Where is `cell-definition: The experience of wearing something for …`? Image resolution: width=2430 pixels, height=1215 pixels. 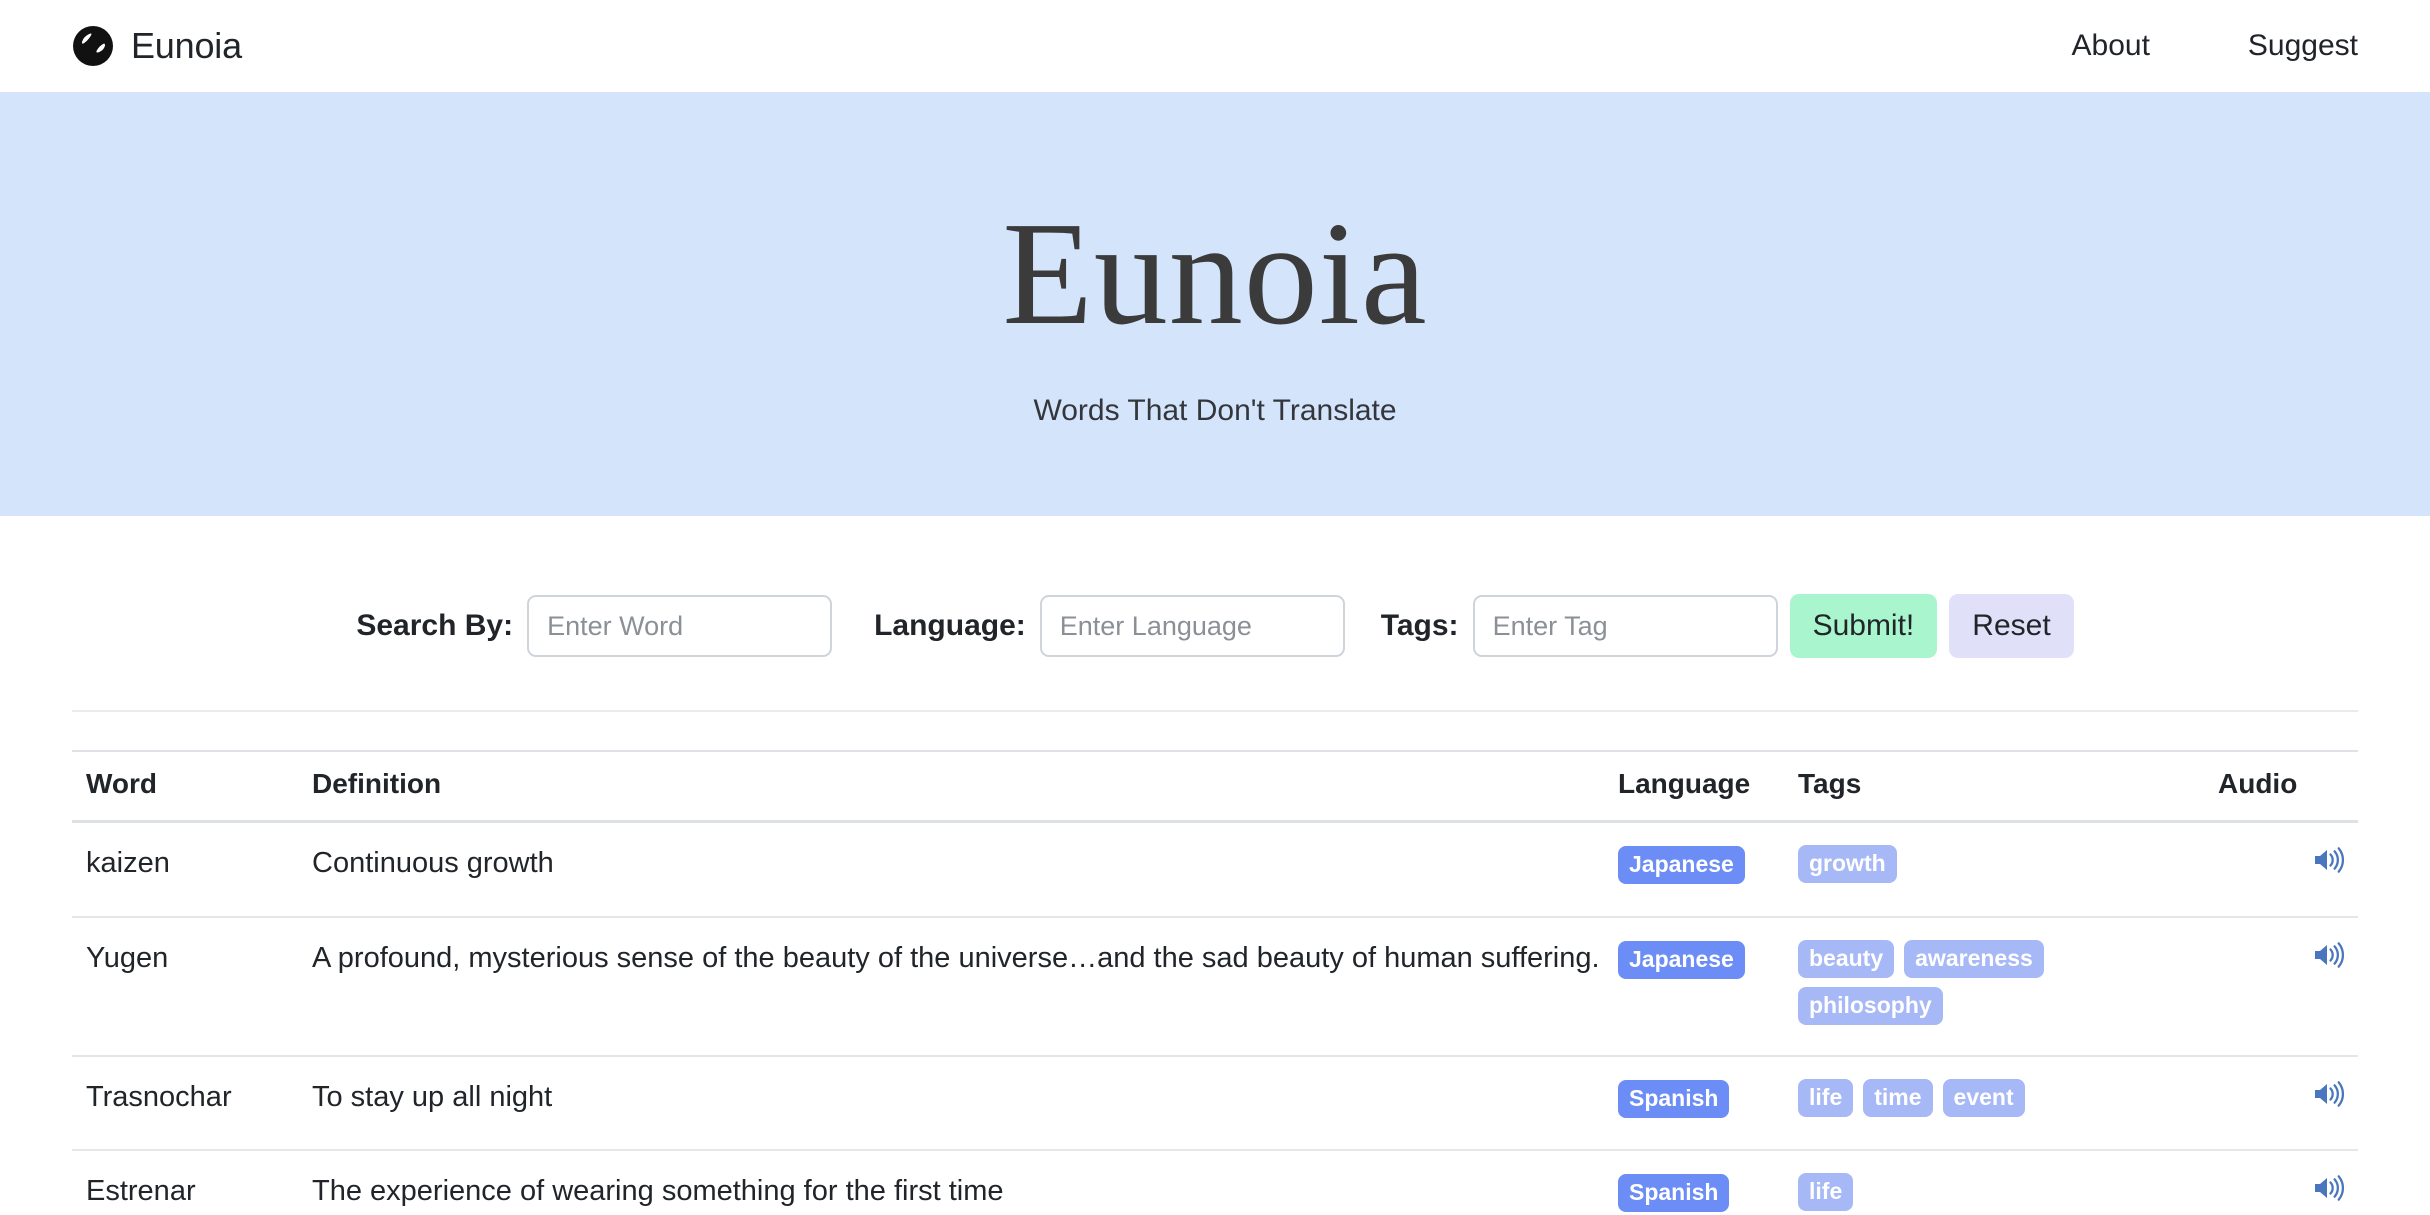
cell-definition: The experience of wearing something for … is located at coordinates (961, 1182).